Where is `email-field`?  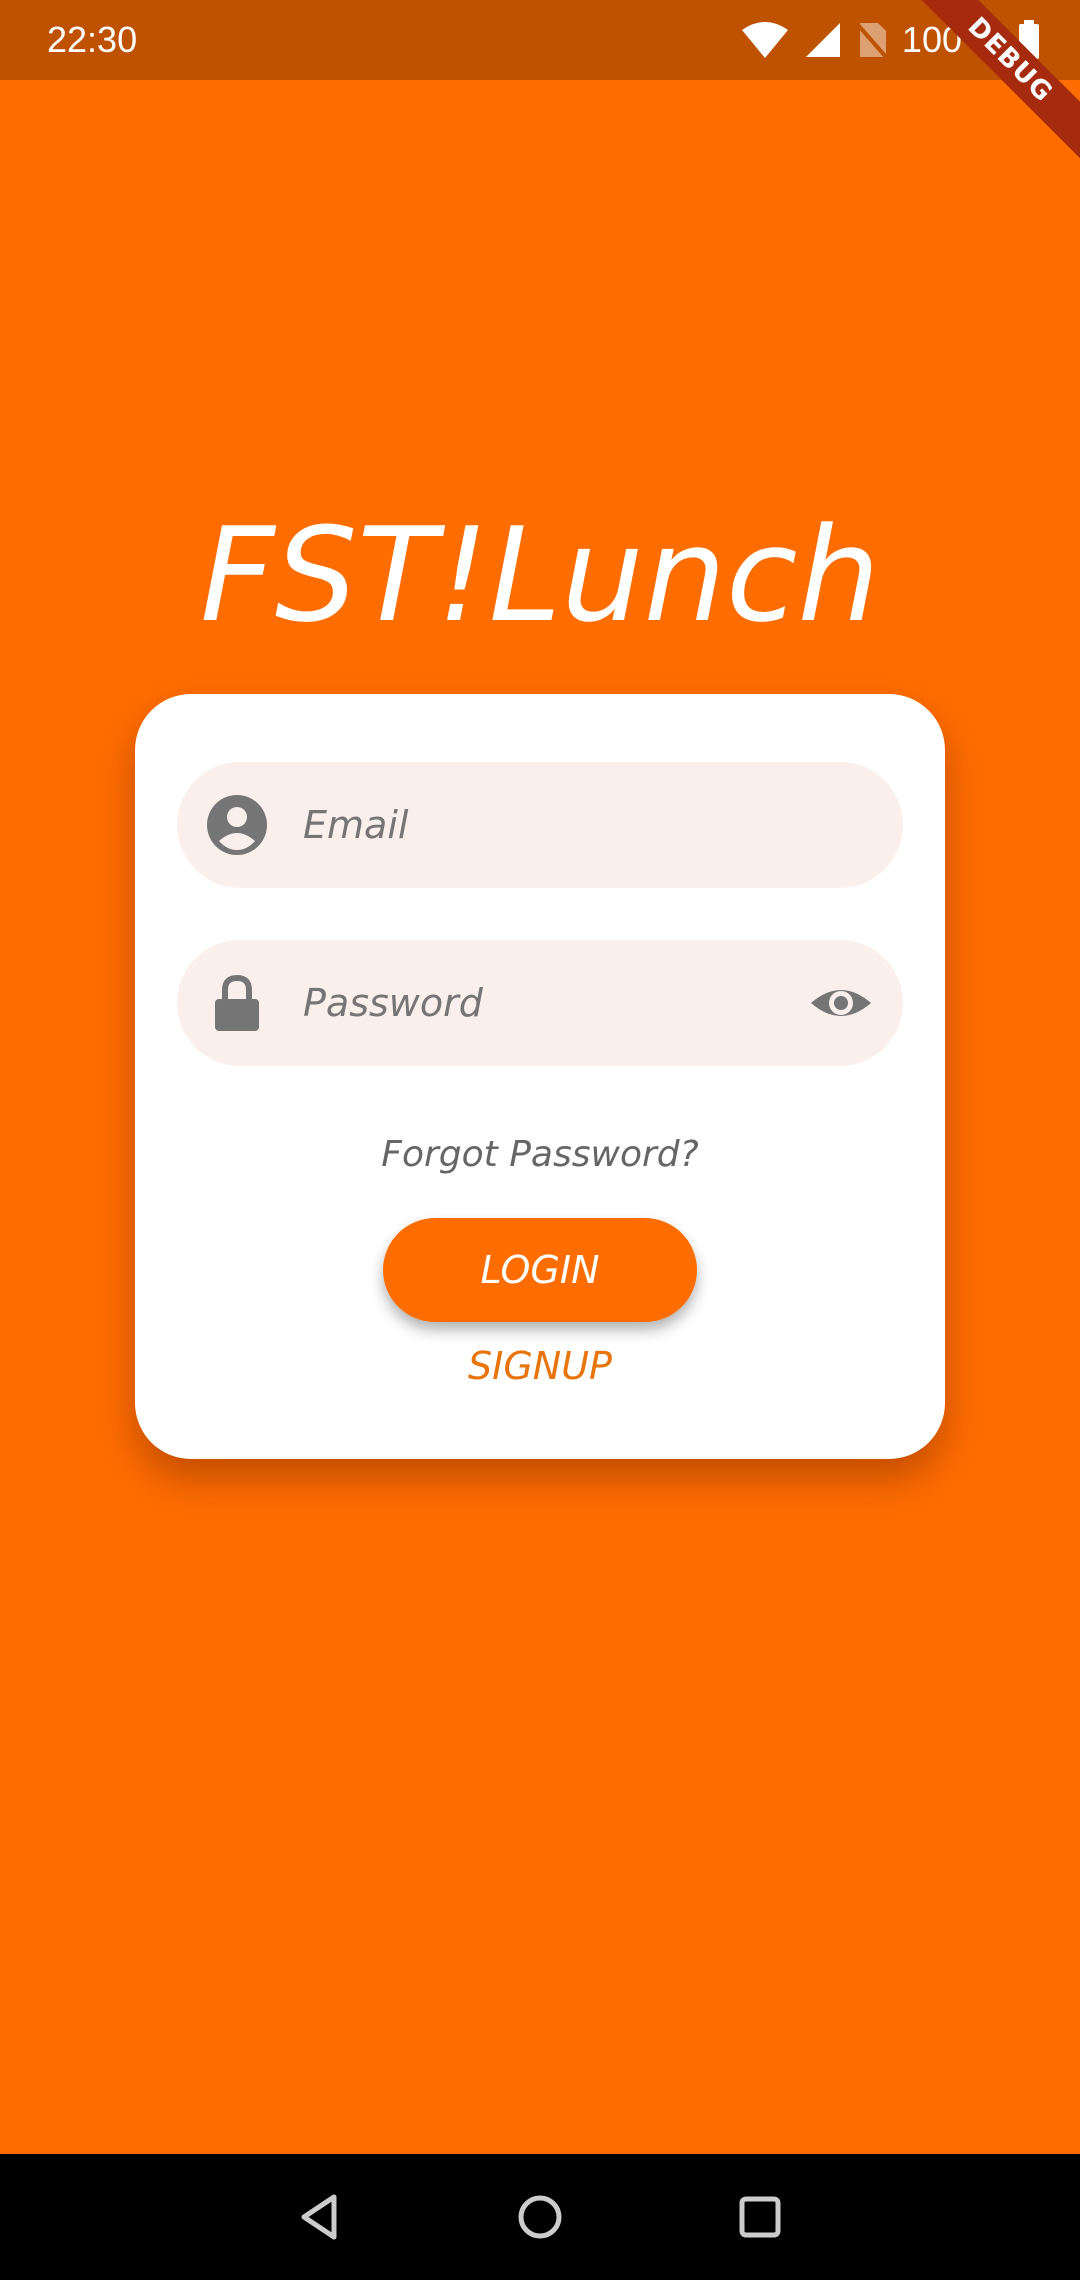
email-field is located at coordinates (540, 825).